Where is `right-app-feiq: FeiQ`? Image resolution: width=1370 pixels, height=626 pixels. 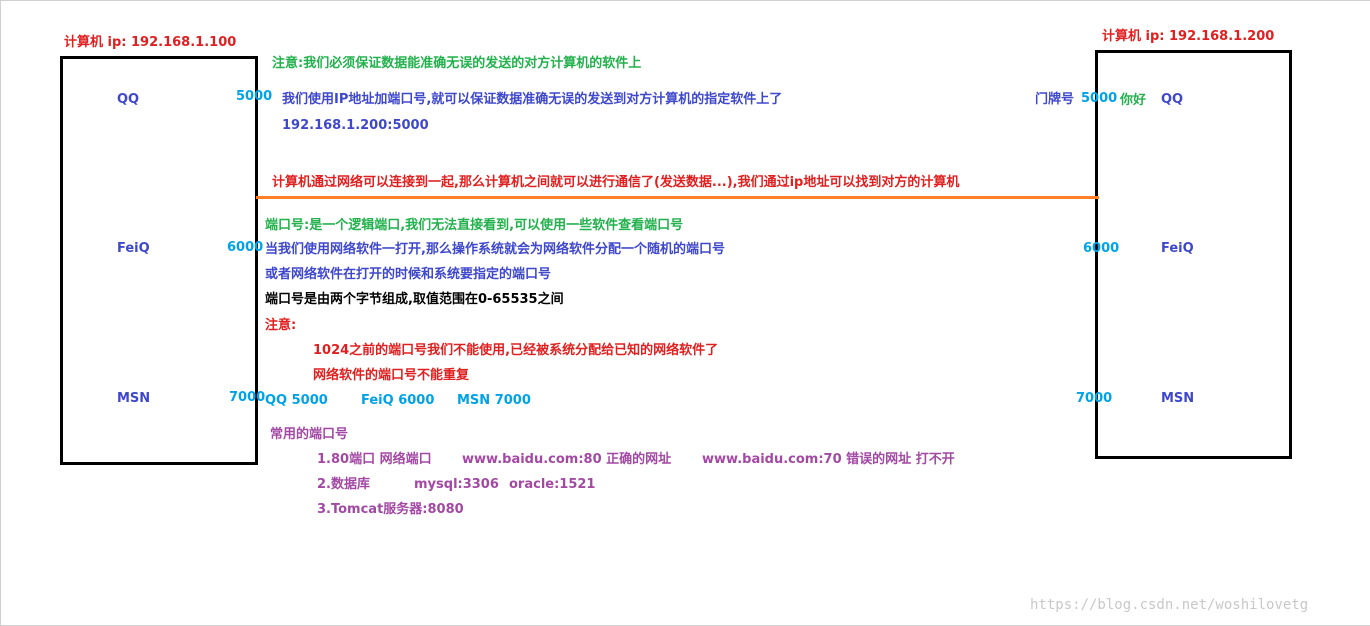
right-app-feiq: FeiQ is located at coordinates (1177, 248).